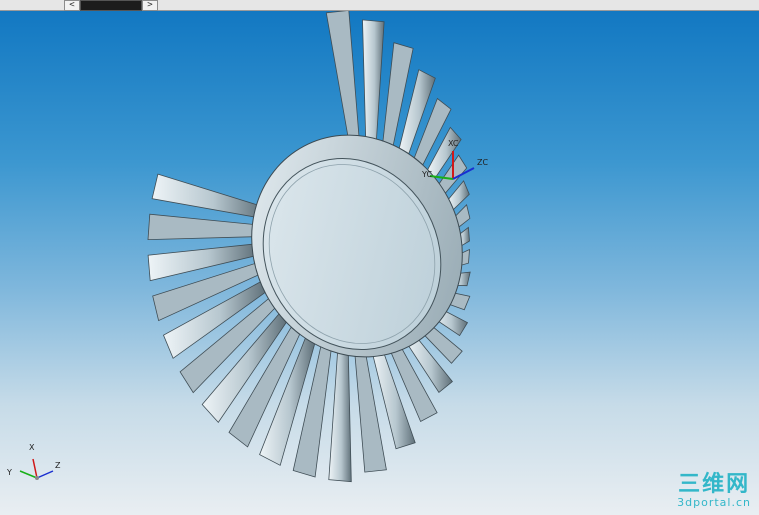 The image size is (759, 515). Describe the element at coordinates (72, 5) in the screenshot. I see `scroll-left-button: <` at that location.